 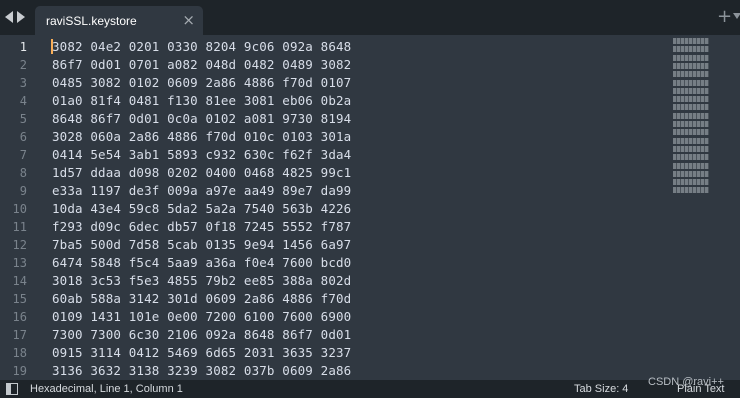 What do you see at coordinates (19, 353) in the screenshot?
I see `line-number: 18` at bounding box center [19, 353].